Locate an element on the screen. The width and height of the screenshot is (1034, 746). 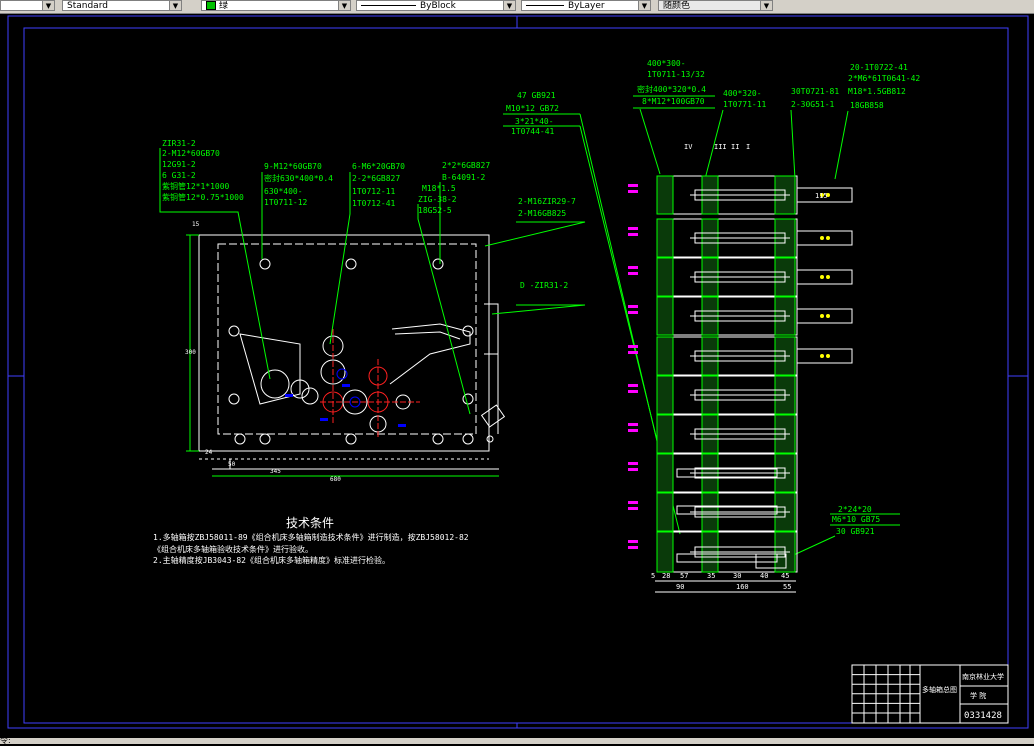
roman-numeral: III is located at coordinates (720, 147).